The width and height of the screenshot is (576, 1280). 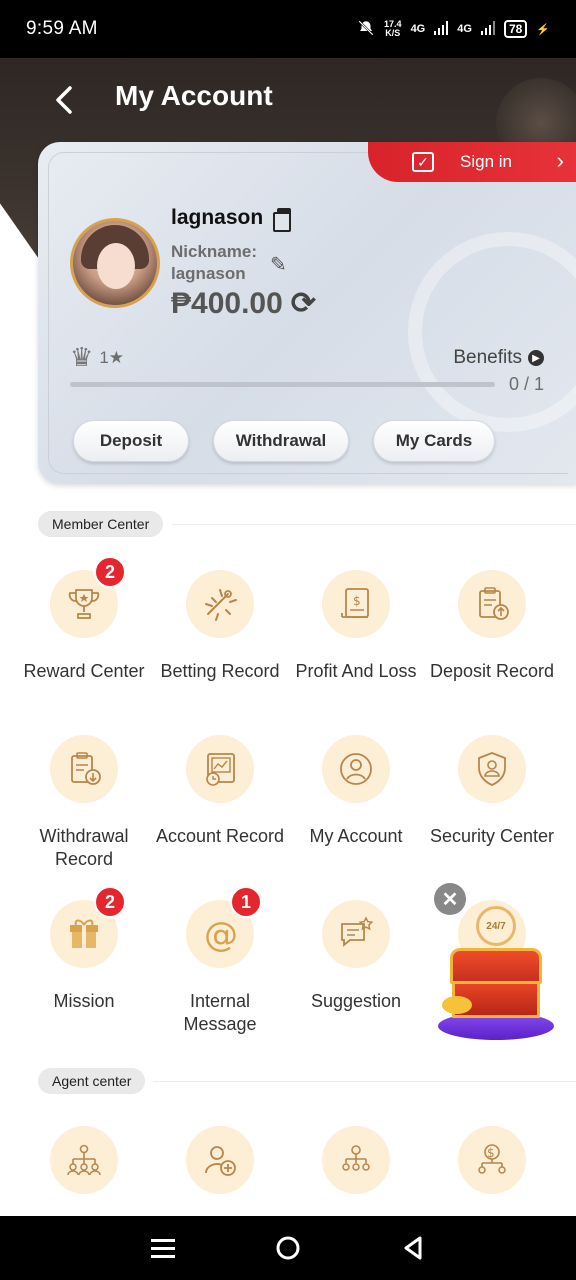 What do you see at coordinates (457, 1005) in the screenshot?
I see `coins-icon` at bounding box center [457, 1005].